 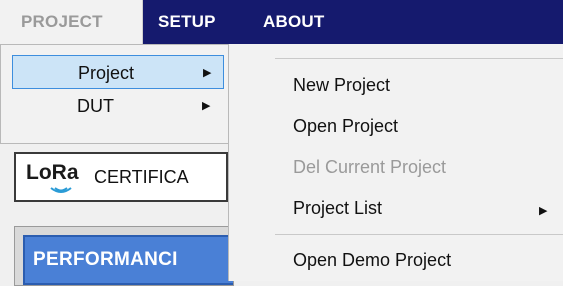 I want to click on menu-about: ABOUT, so click(x=293, y=22).